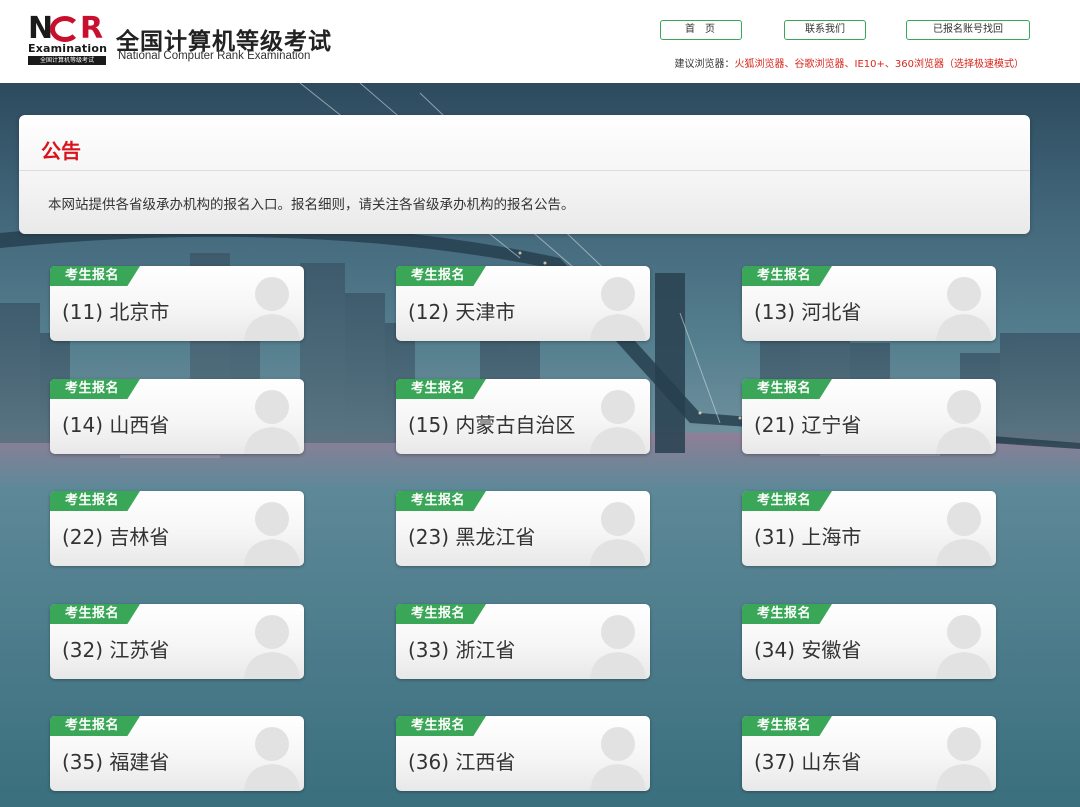 The height and width of the screenshot is (807, 1080). Describe the element at coordinates (869, 641) in the screenshot. I see `province-card: 考生报名 (34) 安徽省` at that location.